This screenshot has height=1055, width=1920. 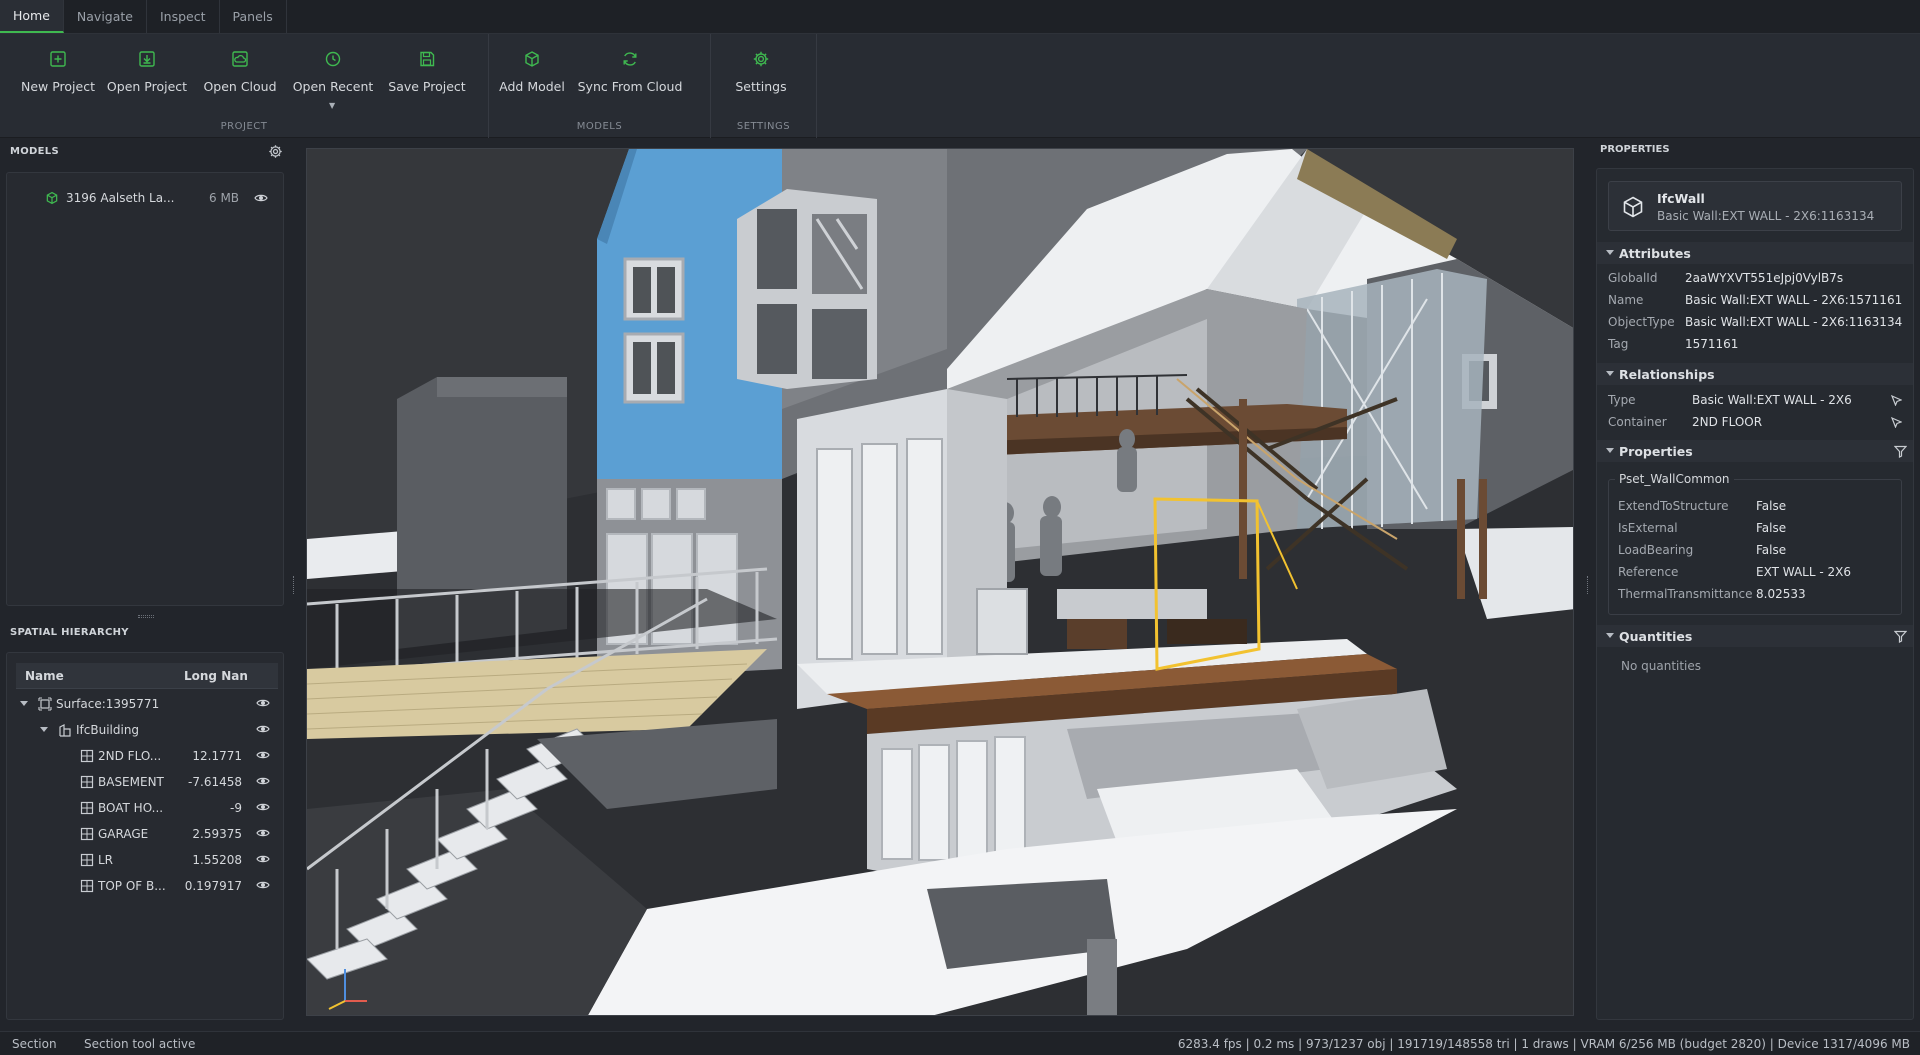 What do you see at coordinates (1764, 278) in the screenshot?
I see `attribute-value: 2aaWYXVT551eJpj0VylB7s` at bounding box center [1764, 278].